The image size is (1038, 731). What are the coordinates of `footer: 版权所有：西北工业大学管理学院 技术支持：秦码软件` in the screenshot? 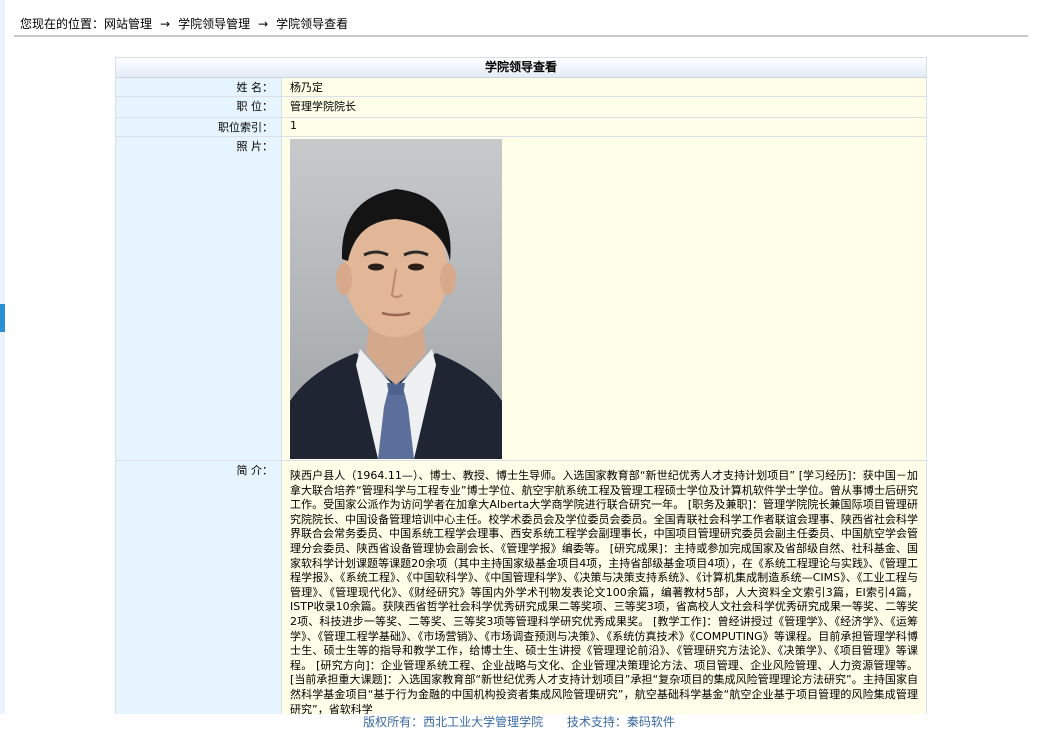 It's located at (519, 722).